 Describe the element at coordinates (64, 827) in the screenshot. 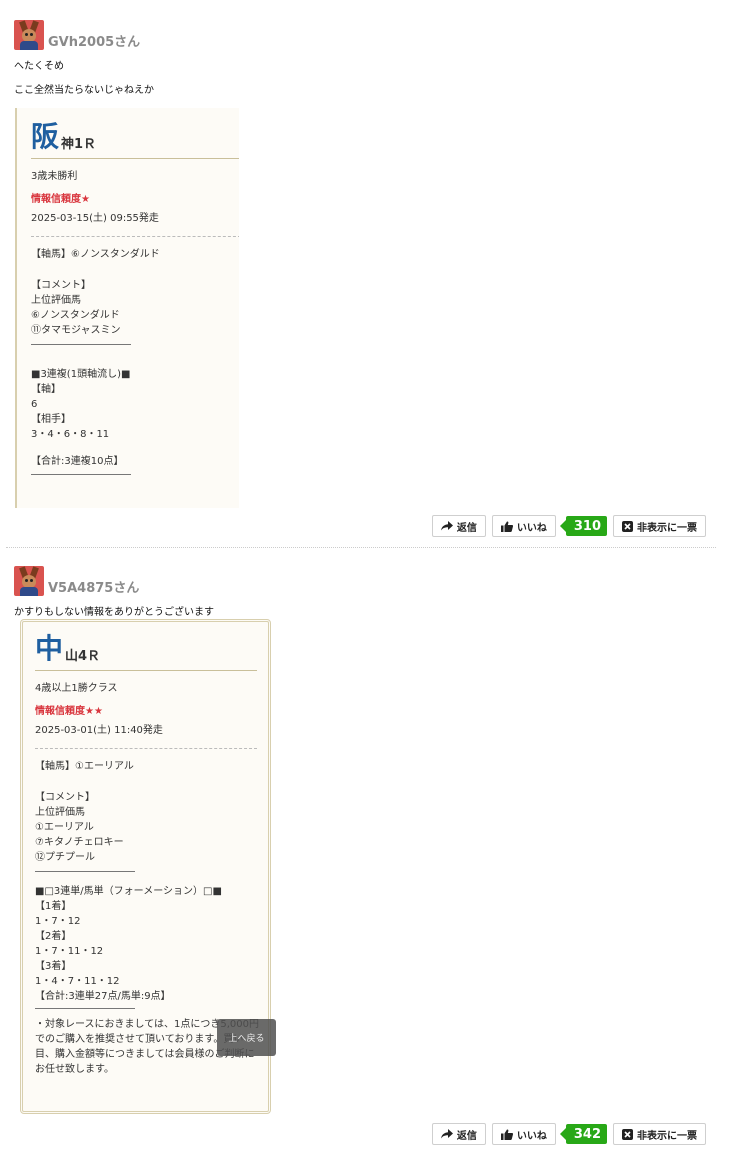

I see `comment-line: ①エーリアル` at that location.